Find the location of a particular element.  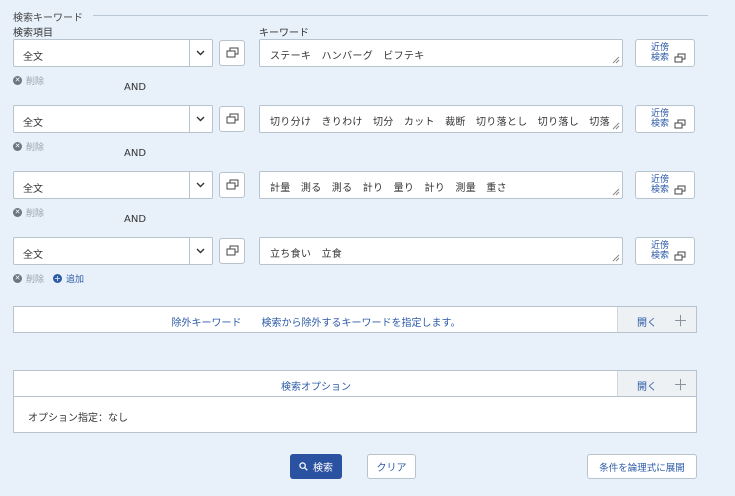

field-select-3: 全文 is located at coordinates (113, 185).